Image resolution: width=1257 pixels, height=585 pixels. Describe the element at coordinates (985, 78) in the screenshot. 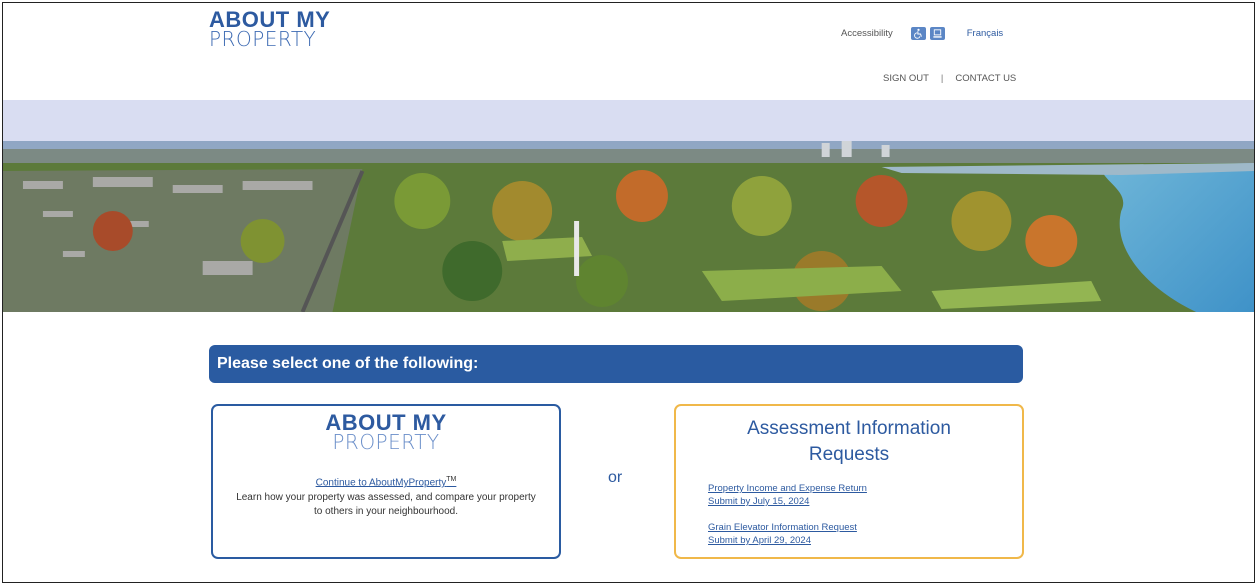

I see `contact-us-link: CONTACT US` at that location.